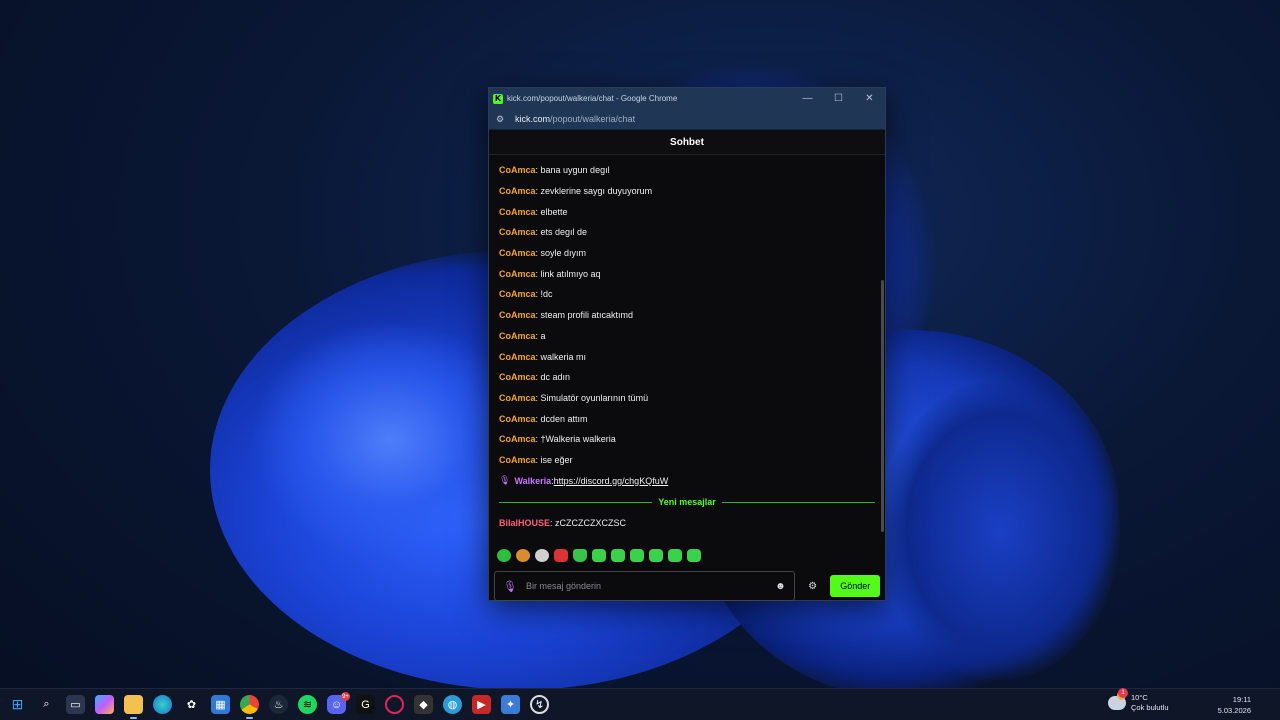  What do you see at coordinates (191, 704) in the screenshot?
I see `chatgpt-icon: ✿` at bounding box center [191, 704].